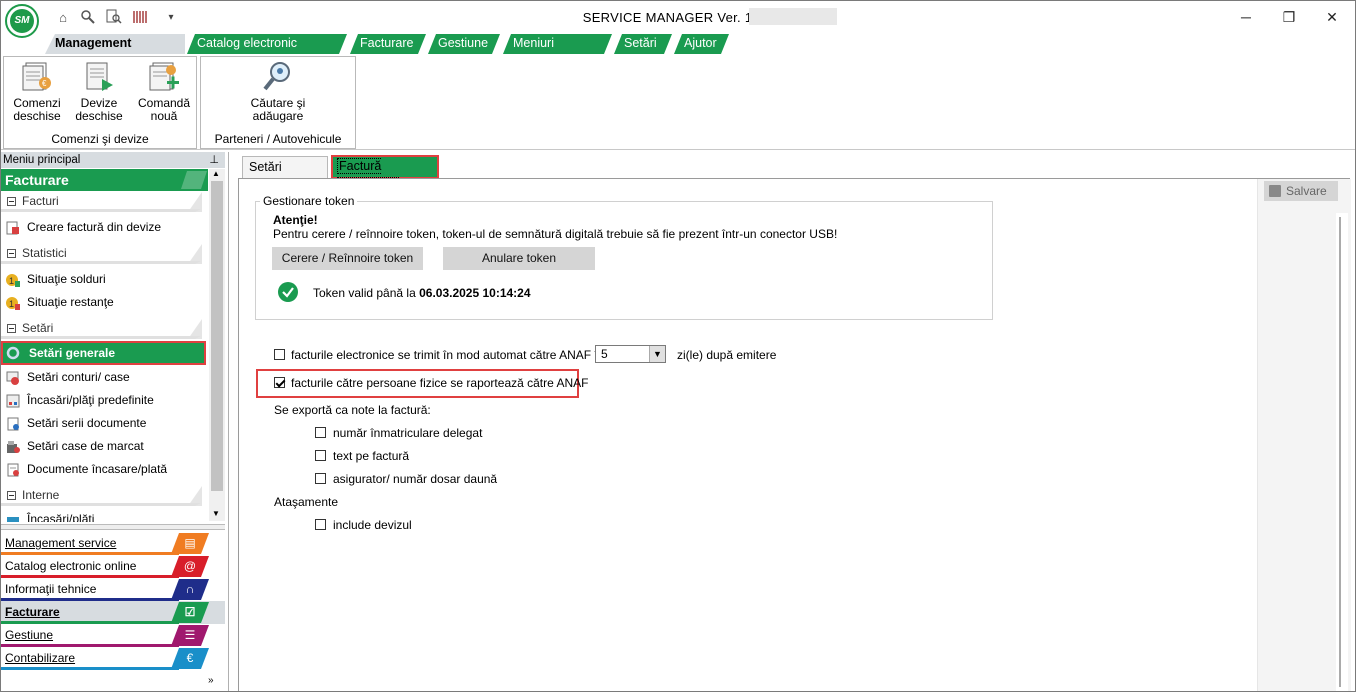 The image size is (1356, 692). I want to click on button-label: deschise, so click(37, 116).